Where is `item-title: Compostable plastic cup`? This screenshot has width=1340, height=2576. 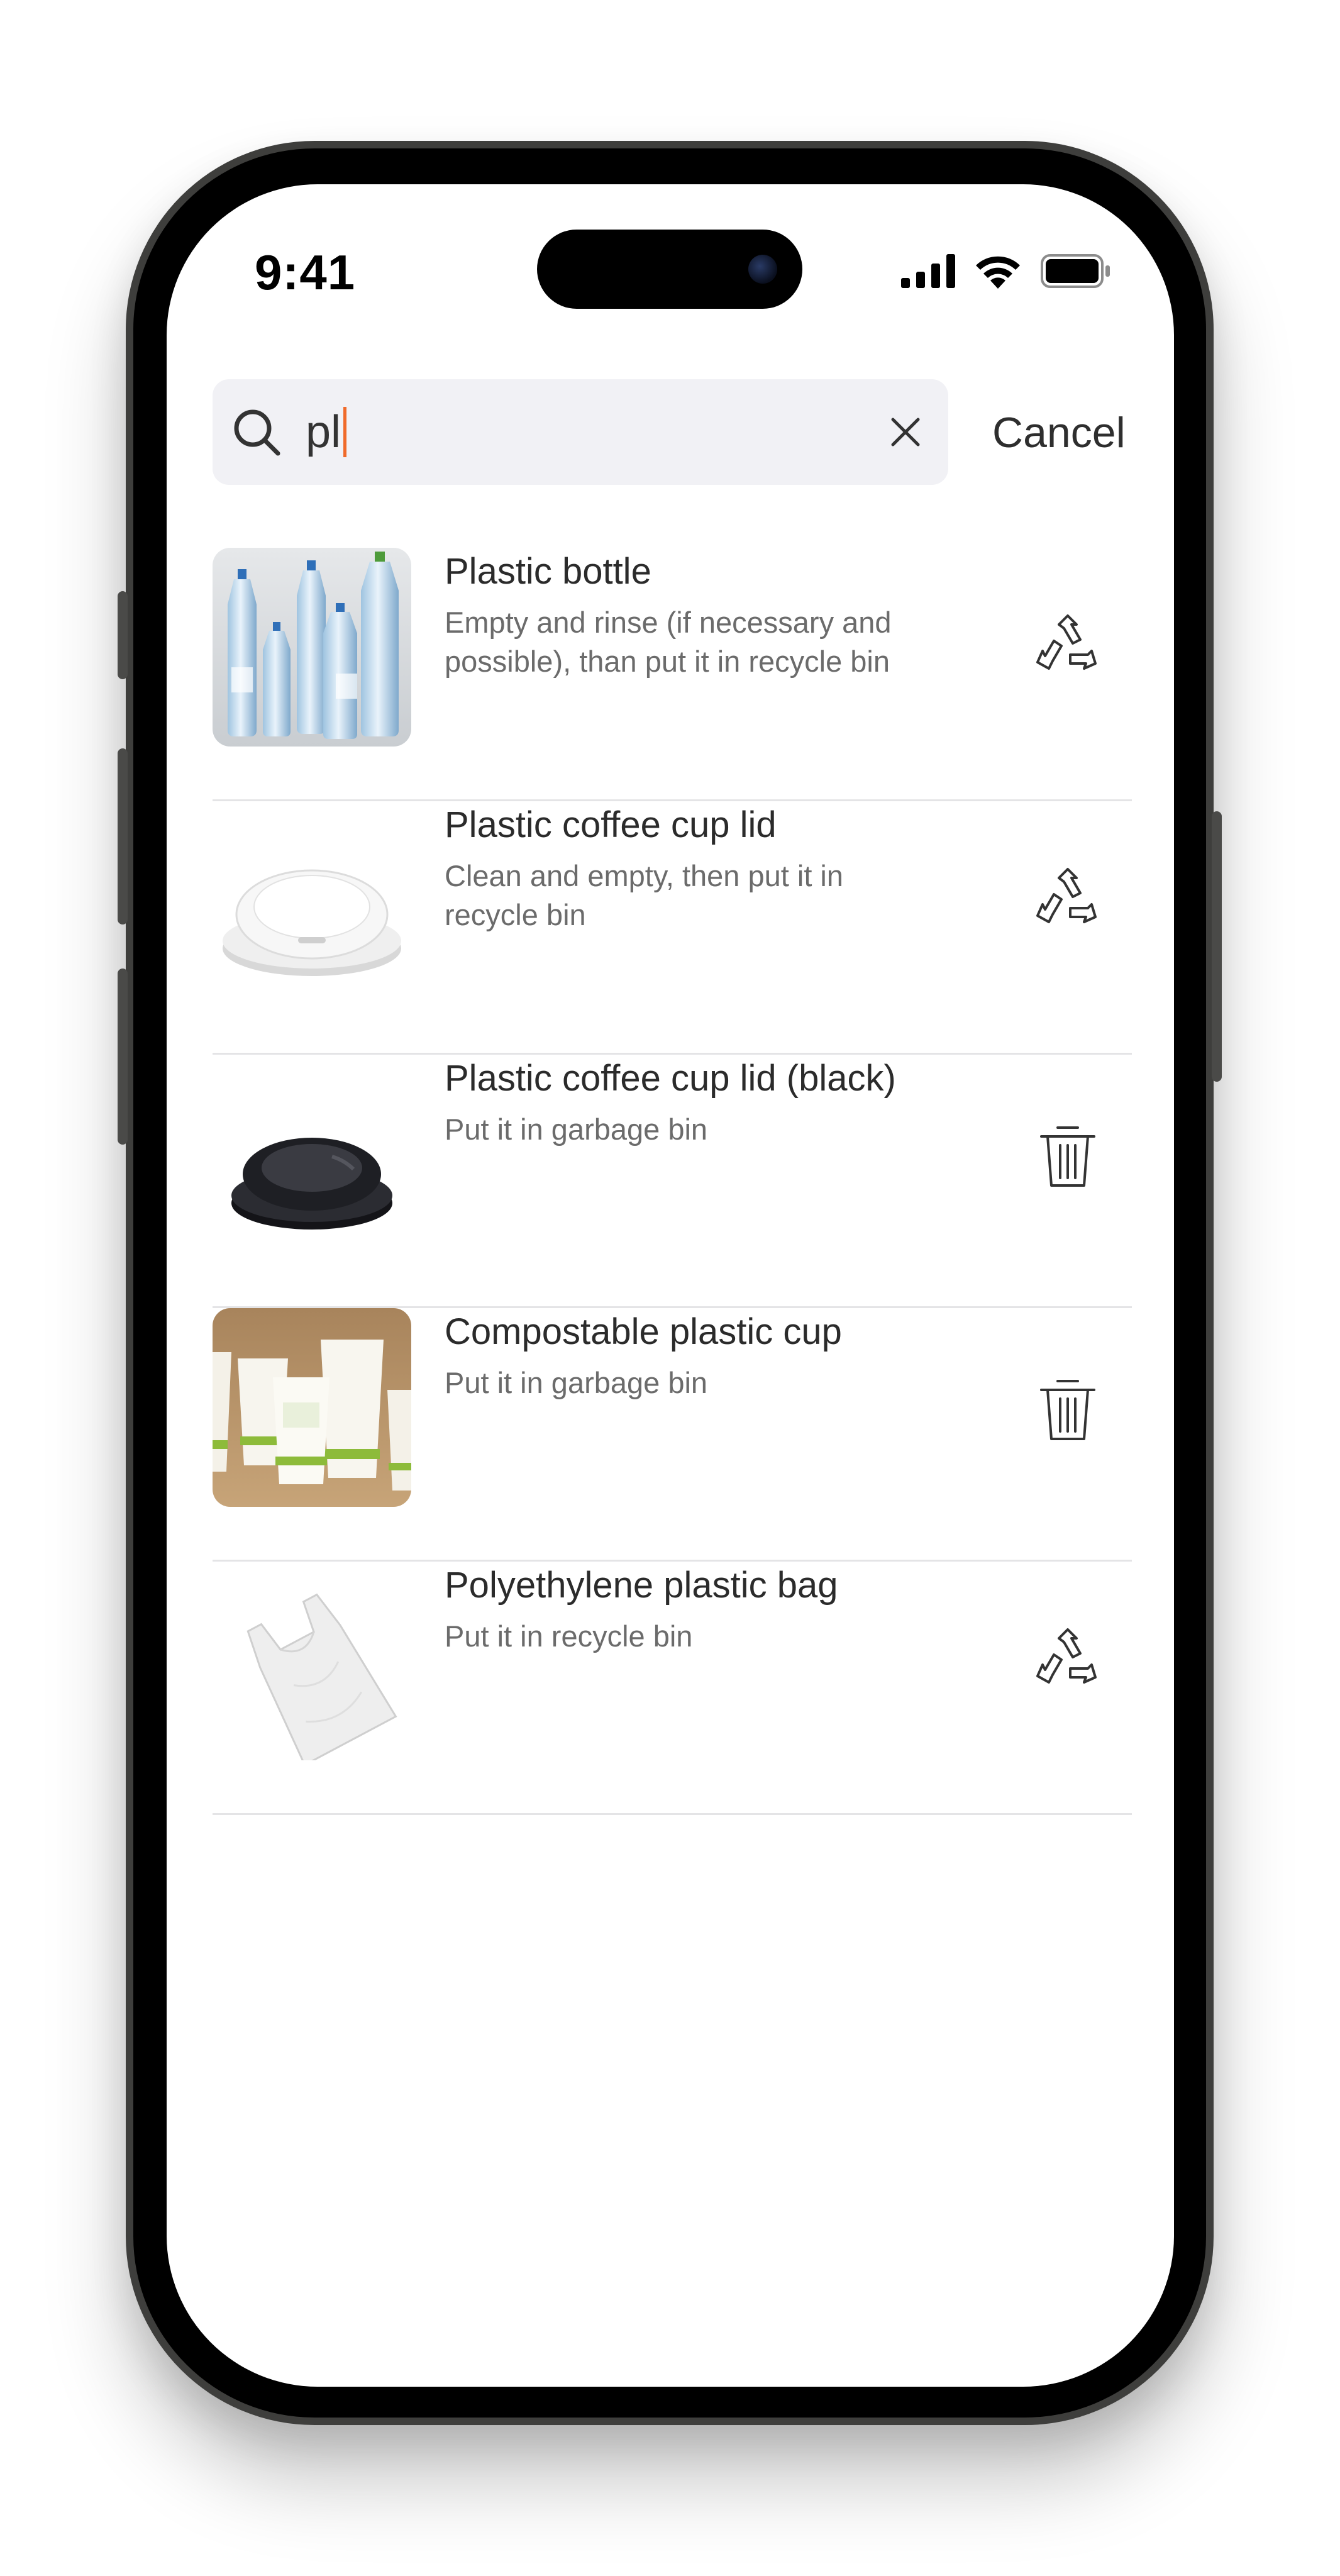 item-title: Compostable plastic cup is located at coordinates (643, 1331).